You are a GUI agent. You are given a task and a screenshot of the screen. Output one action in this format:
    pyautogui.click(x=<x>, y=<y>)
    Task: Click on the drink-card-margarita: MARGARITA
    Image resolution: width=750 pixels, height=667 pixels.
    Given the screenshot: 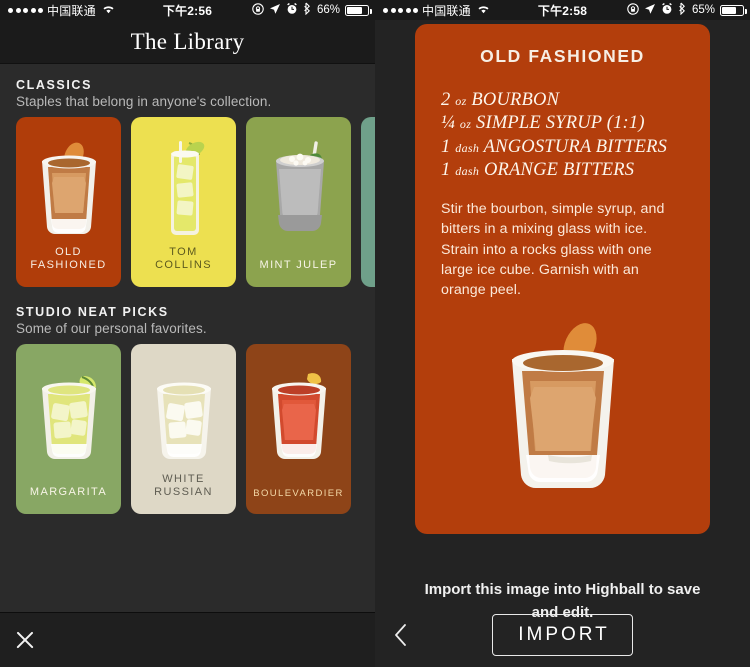 What is the action you would take?
    pyautogui.click(x=68, y=429)
    